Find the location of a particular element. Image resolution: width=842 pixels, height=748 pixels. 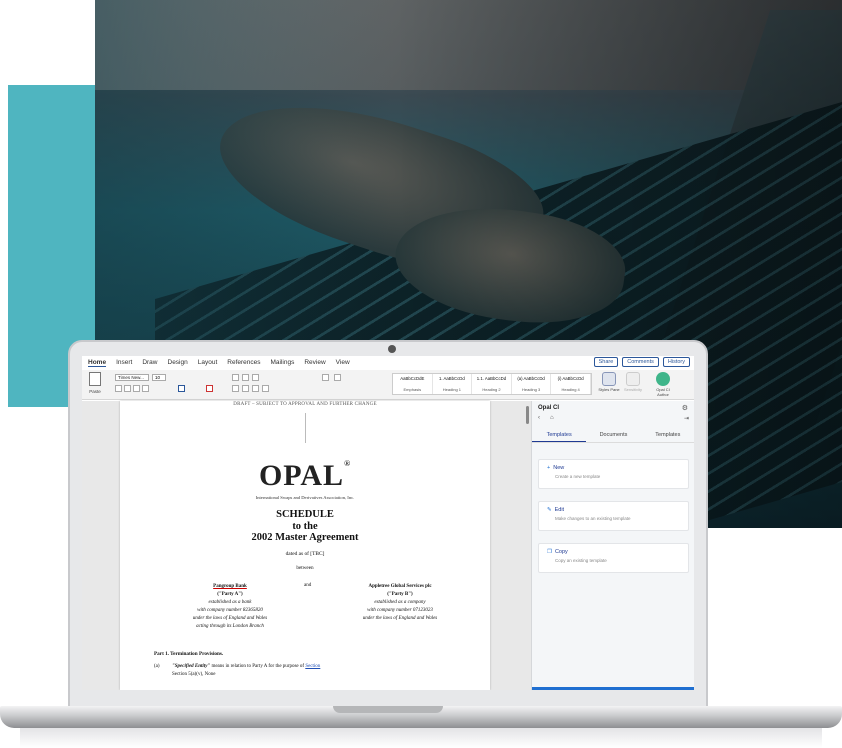

font-size-select: 10 is located at coordinates (159, 377).